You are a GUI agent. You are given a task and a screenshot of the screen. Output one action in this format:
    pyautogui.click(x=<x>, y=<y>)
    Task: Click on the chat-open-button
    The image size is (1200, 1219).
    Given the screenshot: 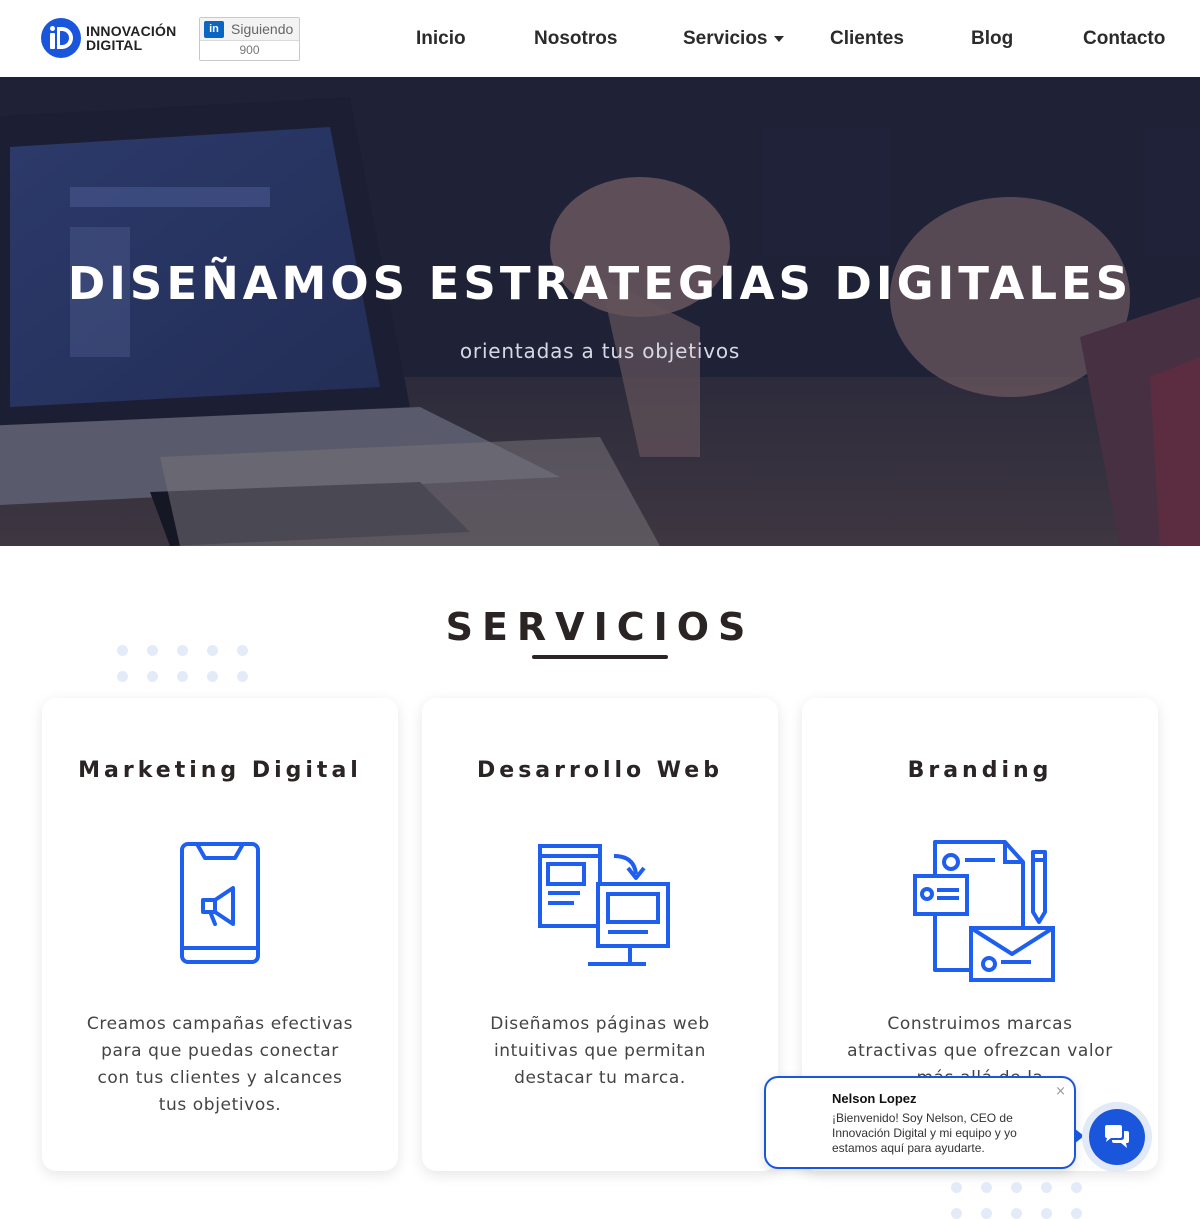 What is the action you would take?
    pyautogui.click(x=1117, y=1137)
    